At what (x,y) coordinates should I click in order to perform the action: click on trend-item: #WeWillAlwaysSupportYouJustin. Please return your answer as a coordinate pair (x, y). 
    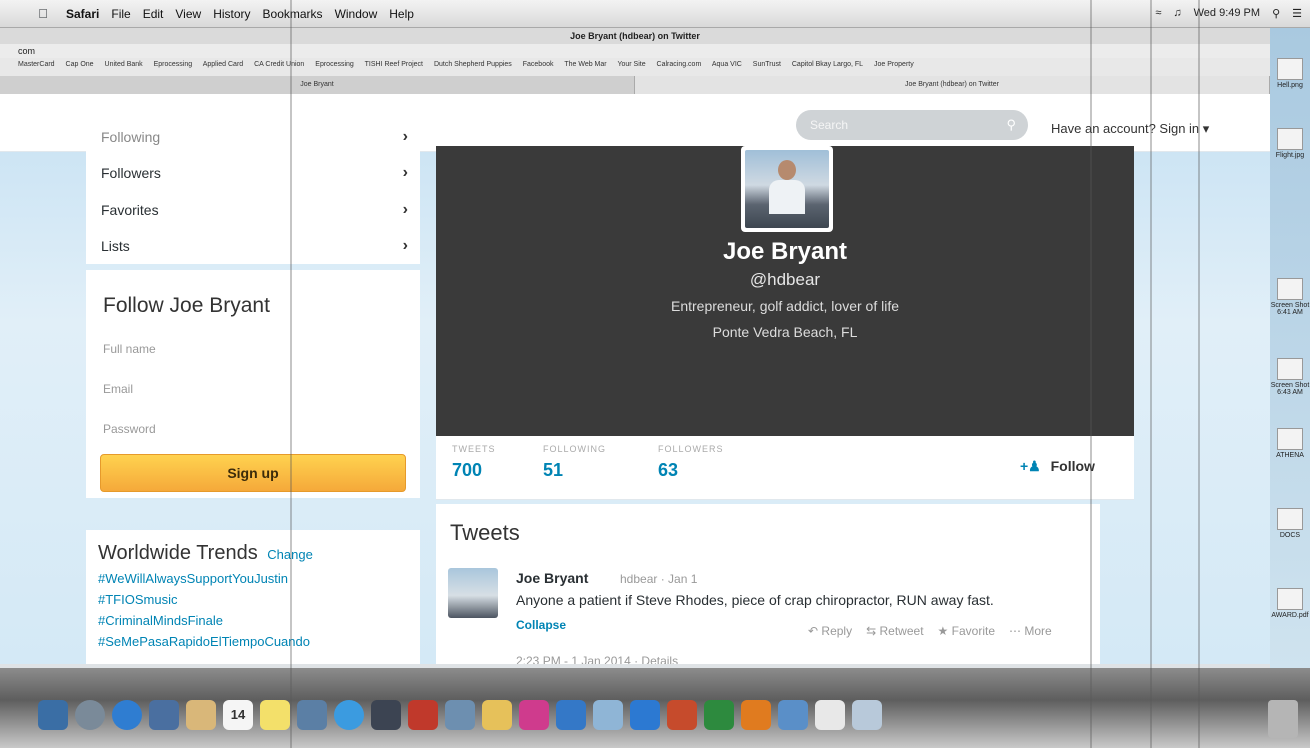
    Looking at the image, I should click on (253, 578).